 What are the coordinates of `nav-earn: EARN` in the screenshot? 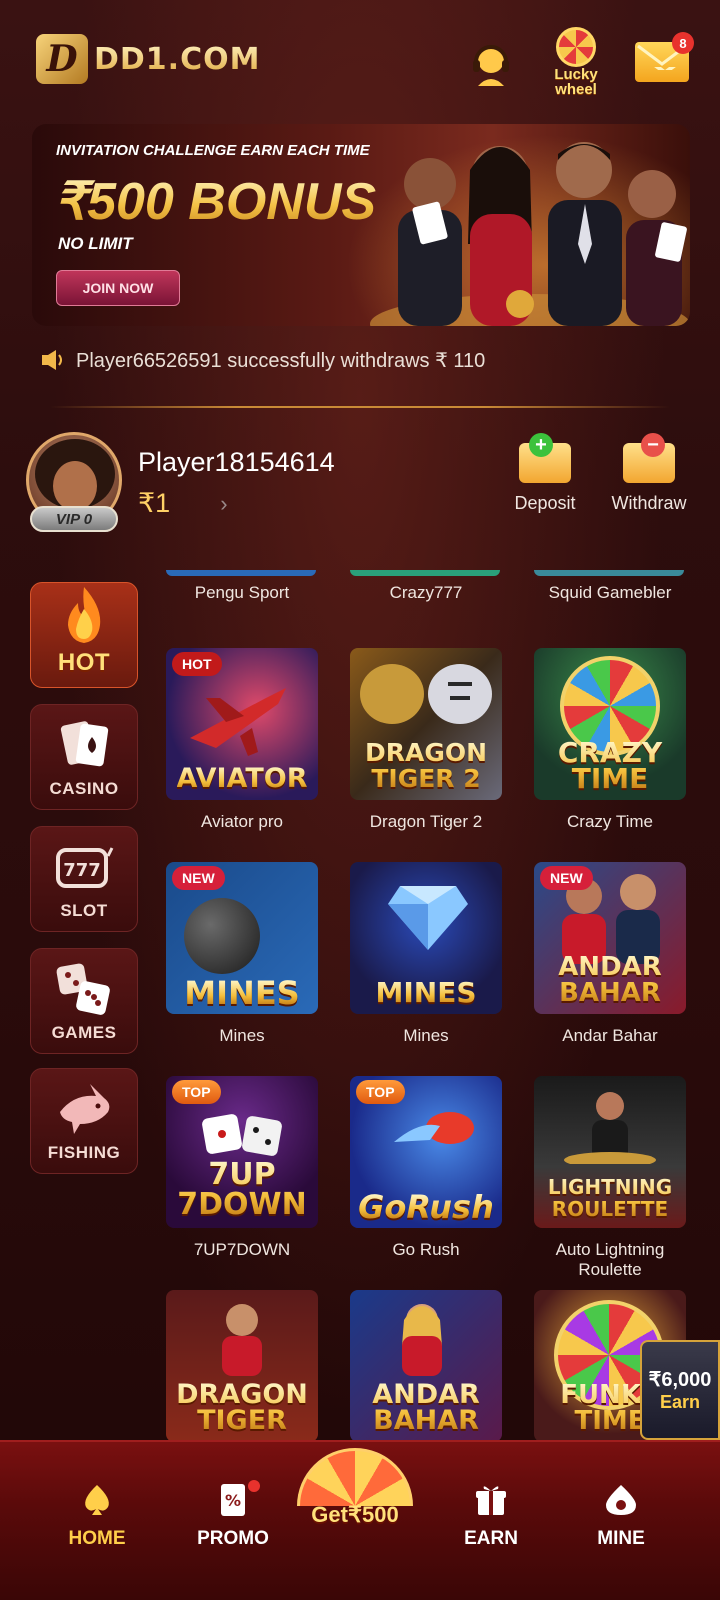 It's located at (491, 1515).